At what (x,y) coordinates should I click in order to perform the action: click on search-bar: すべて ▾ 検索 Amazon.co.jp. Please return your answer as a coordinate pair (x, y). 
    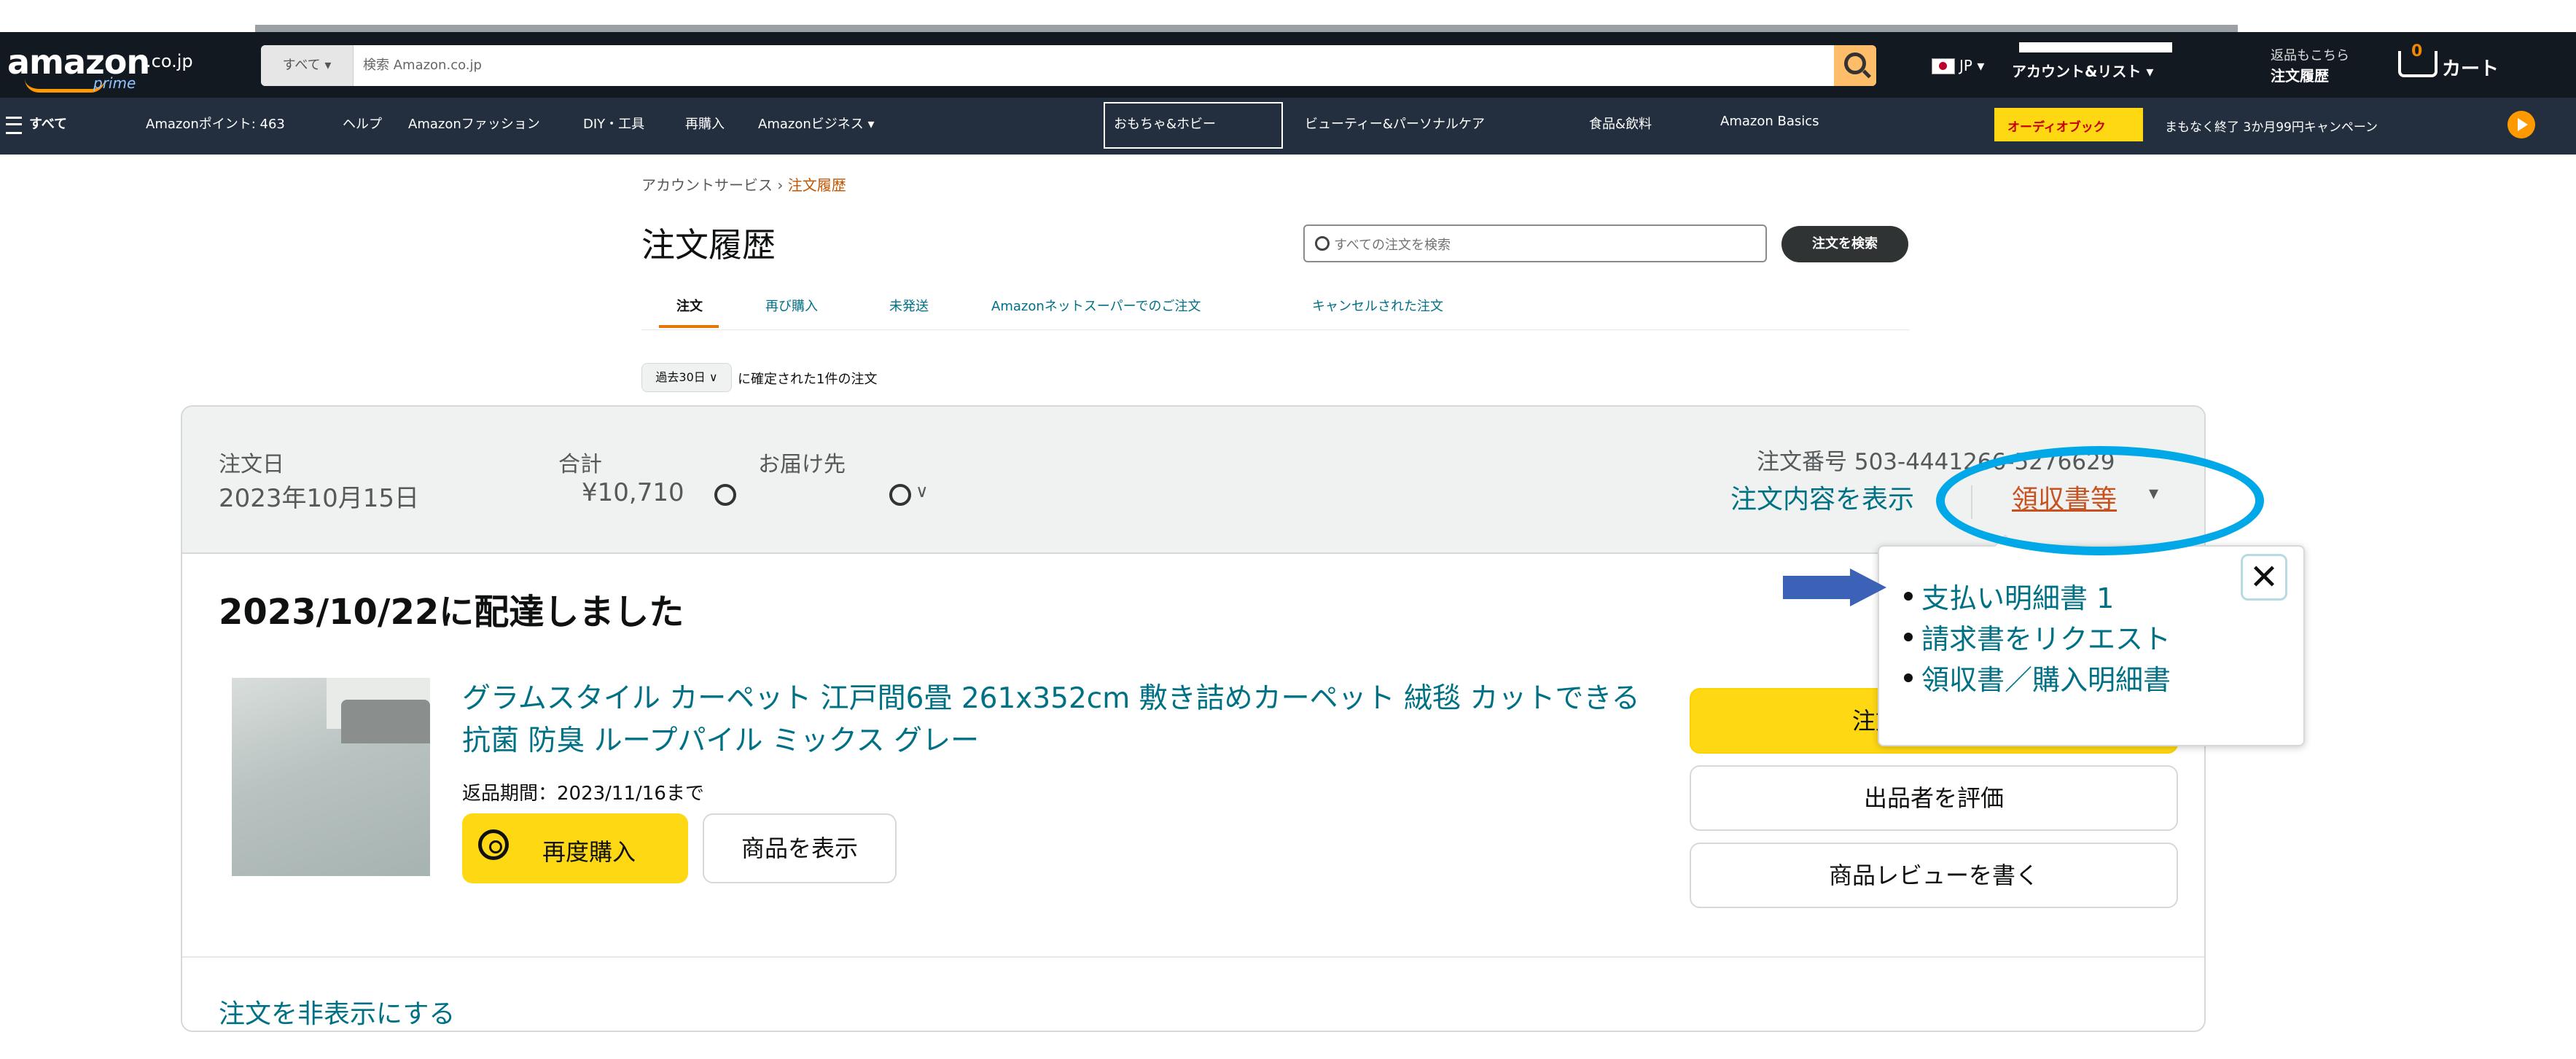
    Looking at the image, I should click on (1068, 65).